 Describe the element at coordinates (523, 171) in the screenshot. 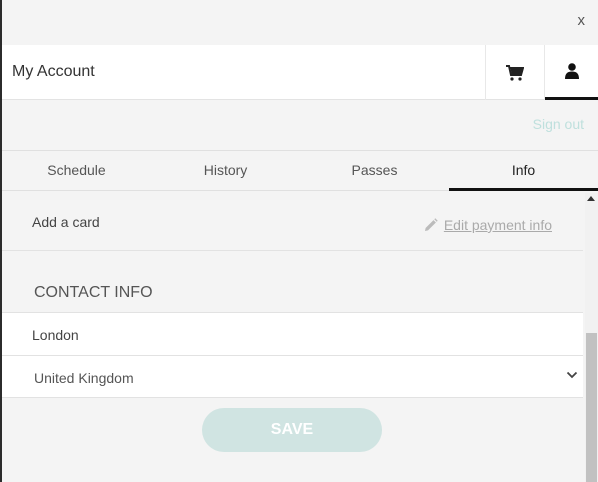

I see `tab-info: Info` at that location.